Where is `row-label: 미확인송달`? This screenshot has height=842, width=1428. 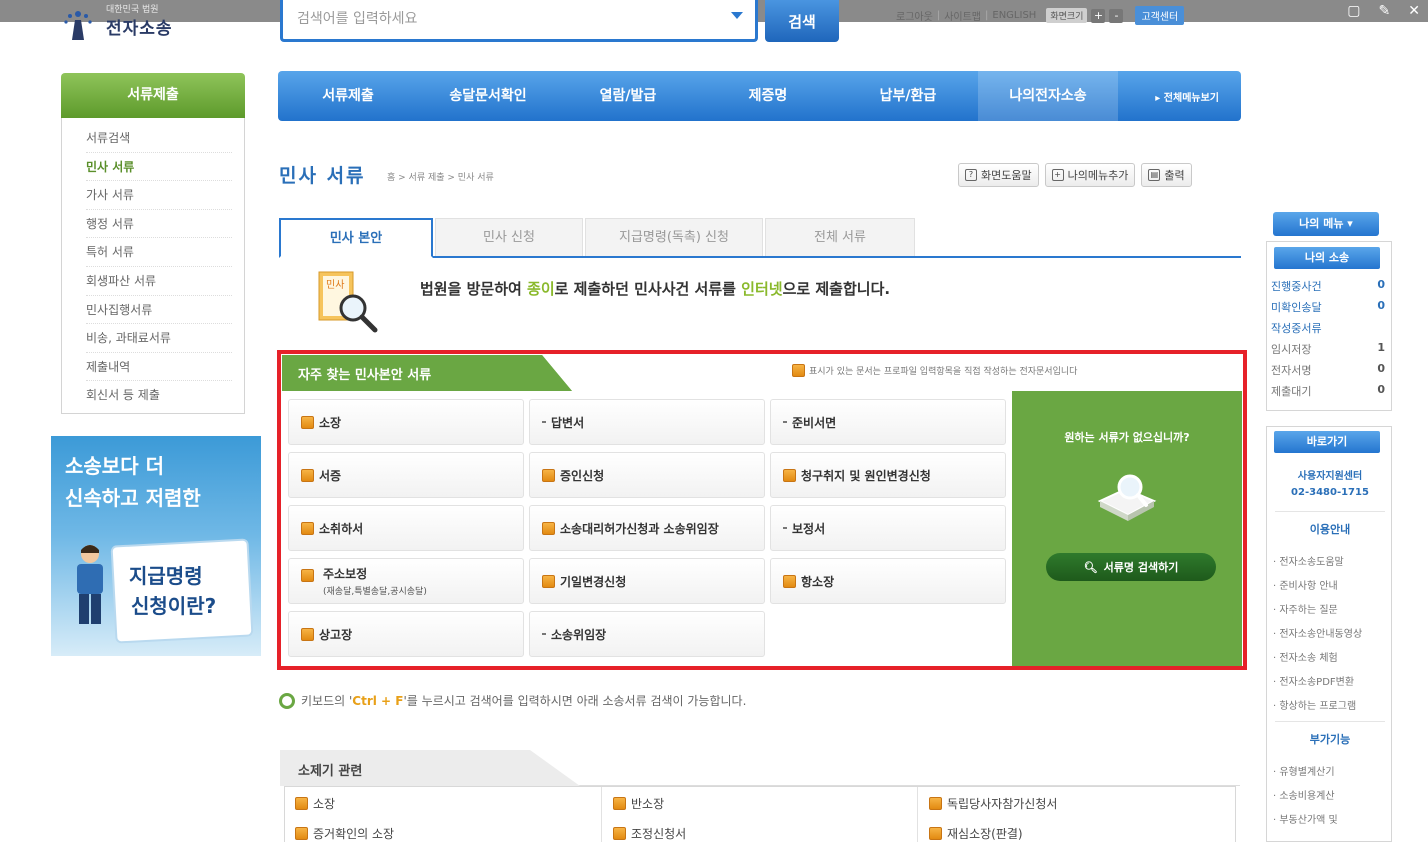 row-label: 미확인송달 is located at coordinates (1296, 307).